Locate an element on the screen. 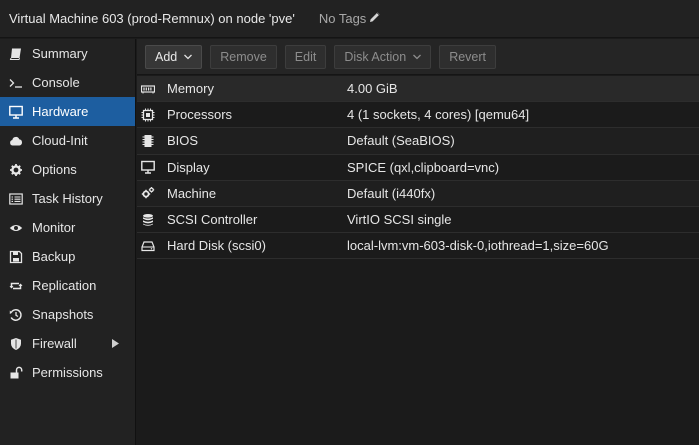  remove-button: Remove is located at coordinates (243, 56).